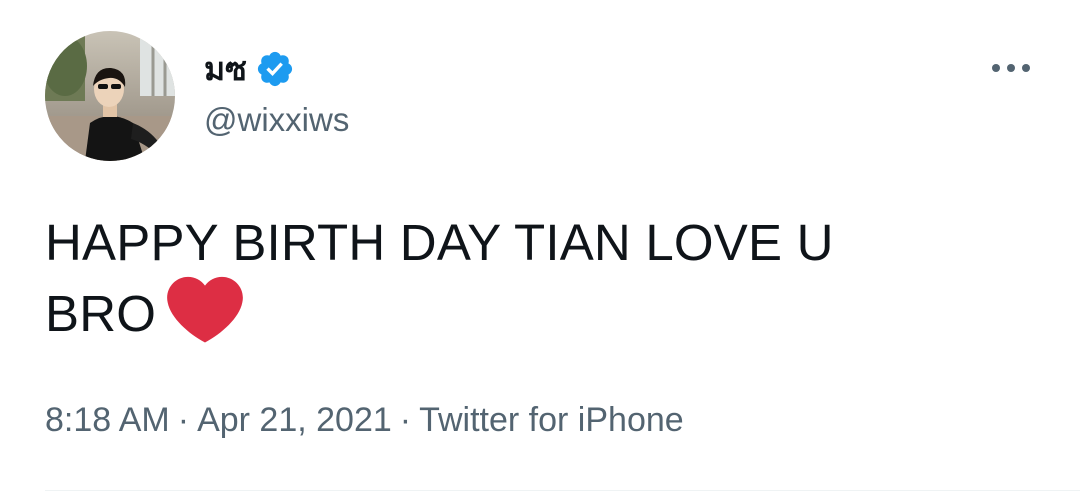 The height and width of the screenshot is (493, 1080). I want to click on avatar-image, so click(110, 96).